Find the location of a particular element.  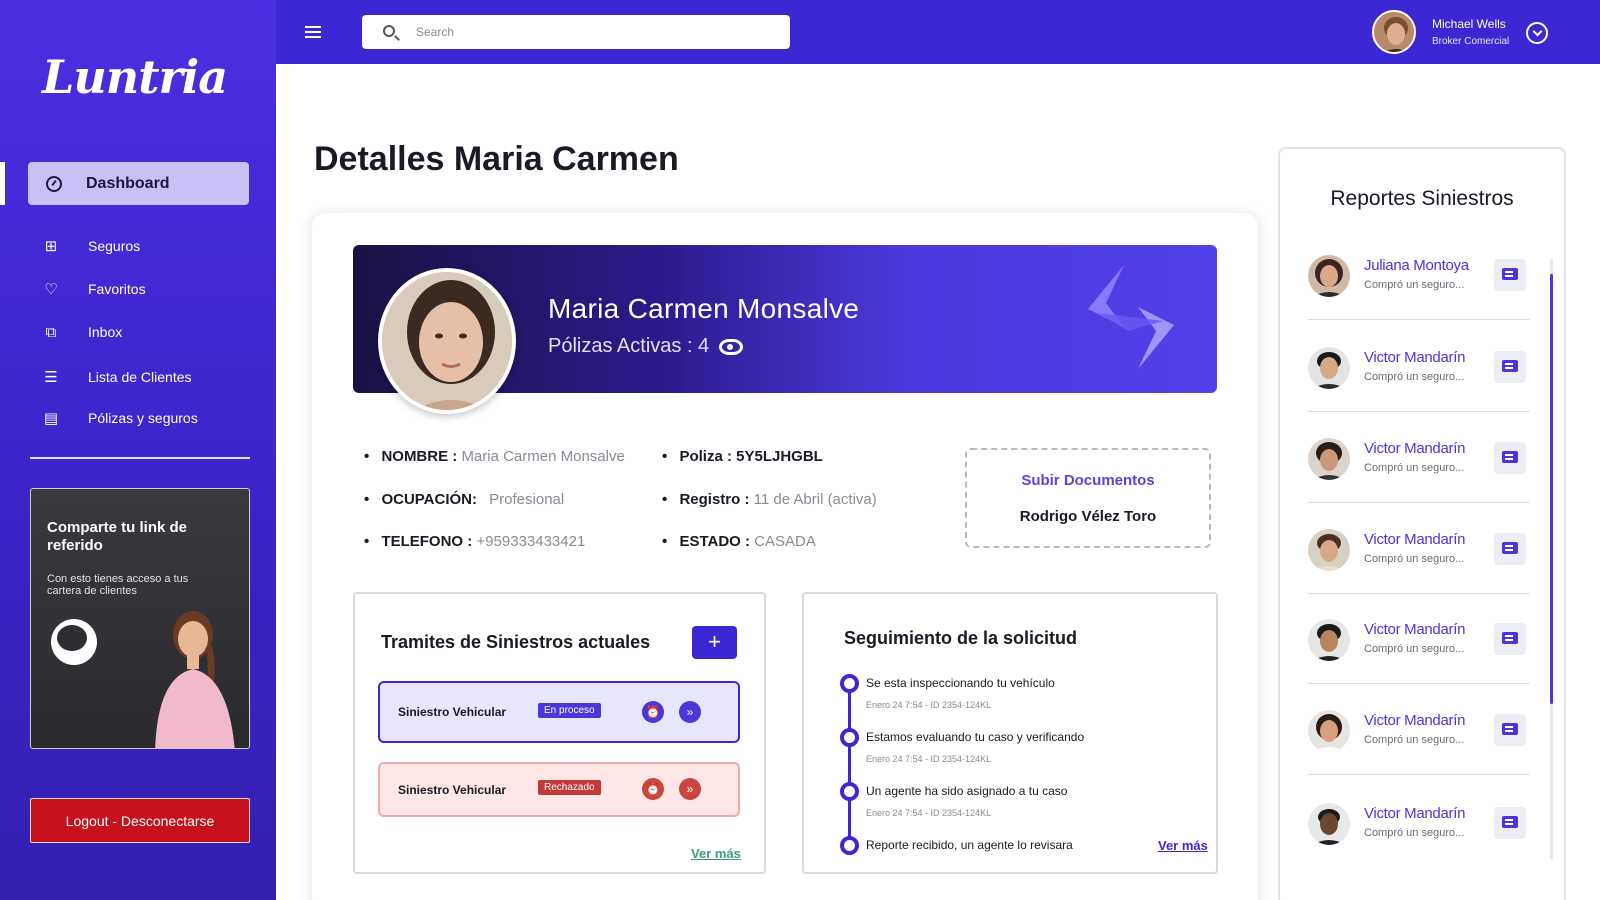

brand-logo-icon is located at coordinates (1131, 317).